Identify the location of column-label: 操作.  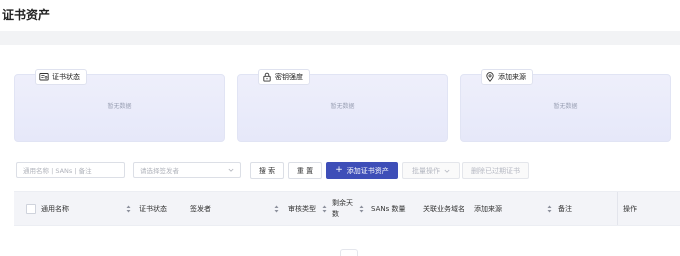
(630, 208).